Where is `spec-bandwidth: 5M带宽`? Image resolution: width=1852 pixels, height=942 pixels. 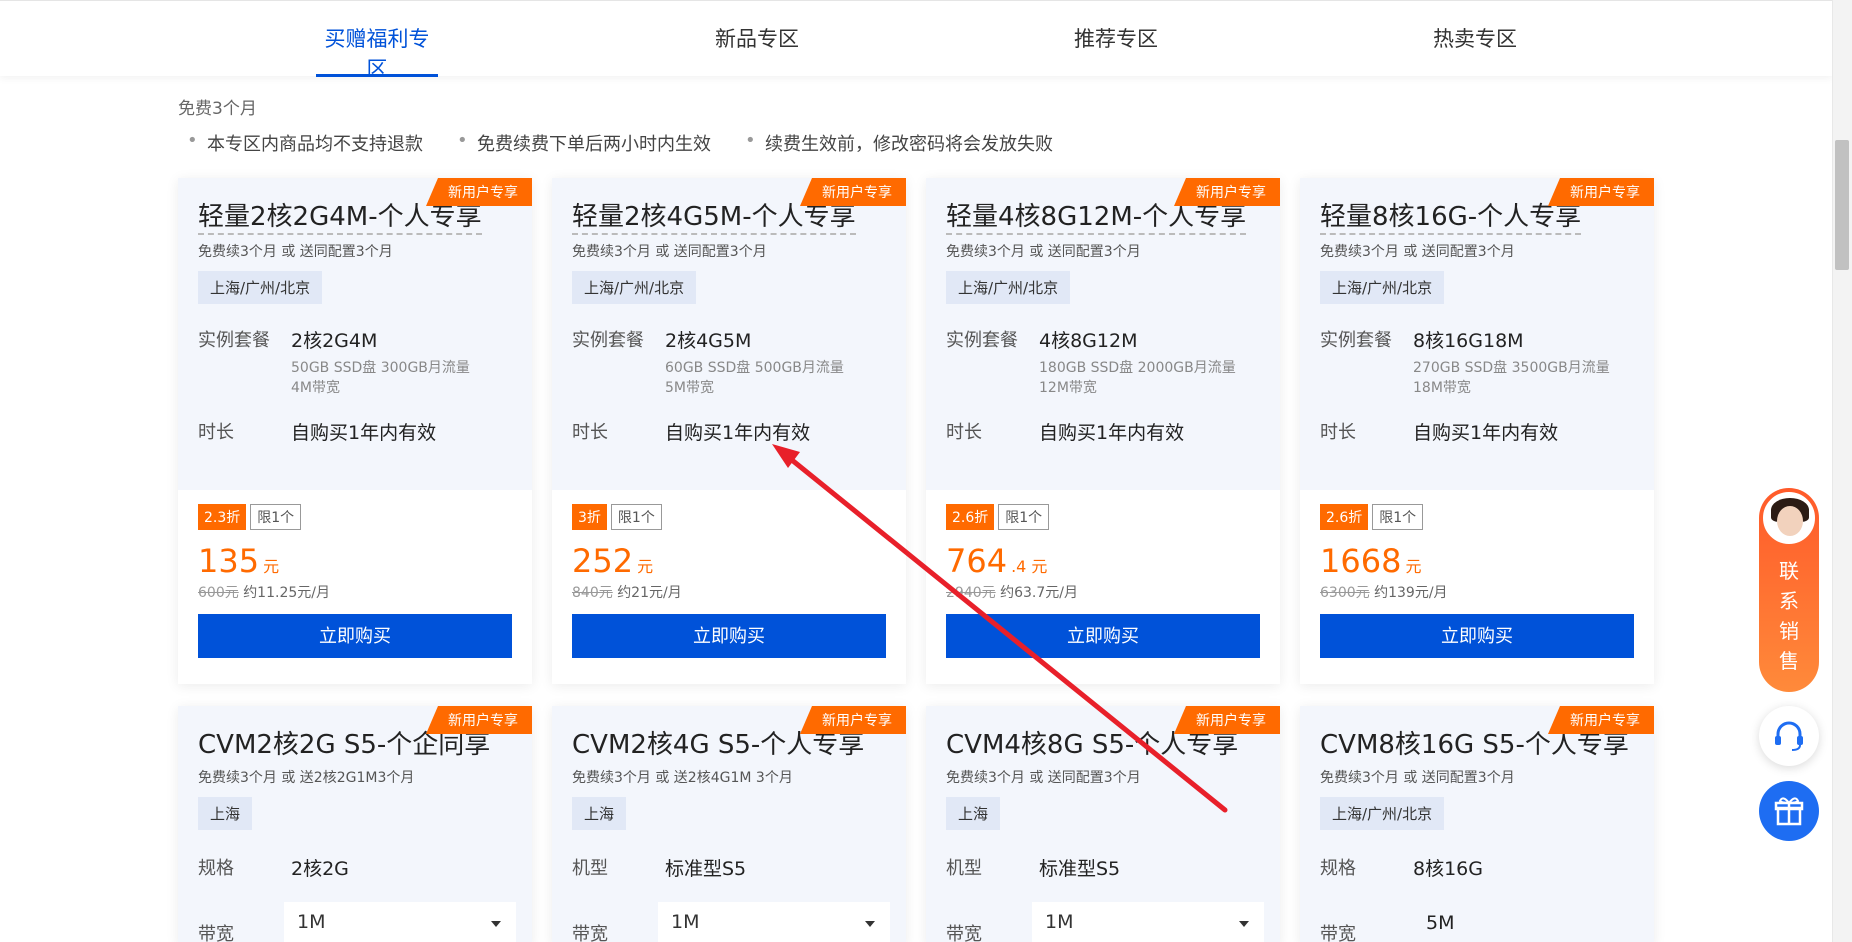 spec-bandwidth: 5M带宽 is located at coordinates (689, 387).